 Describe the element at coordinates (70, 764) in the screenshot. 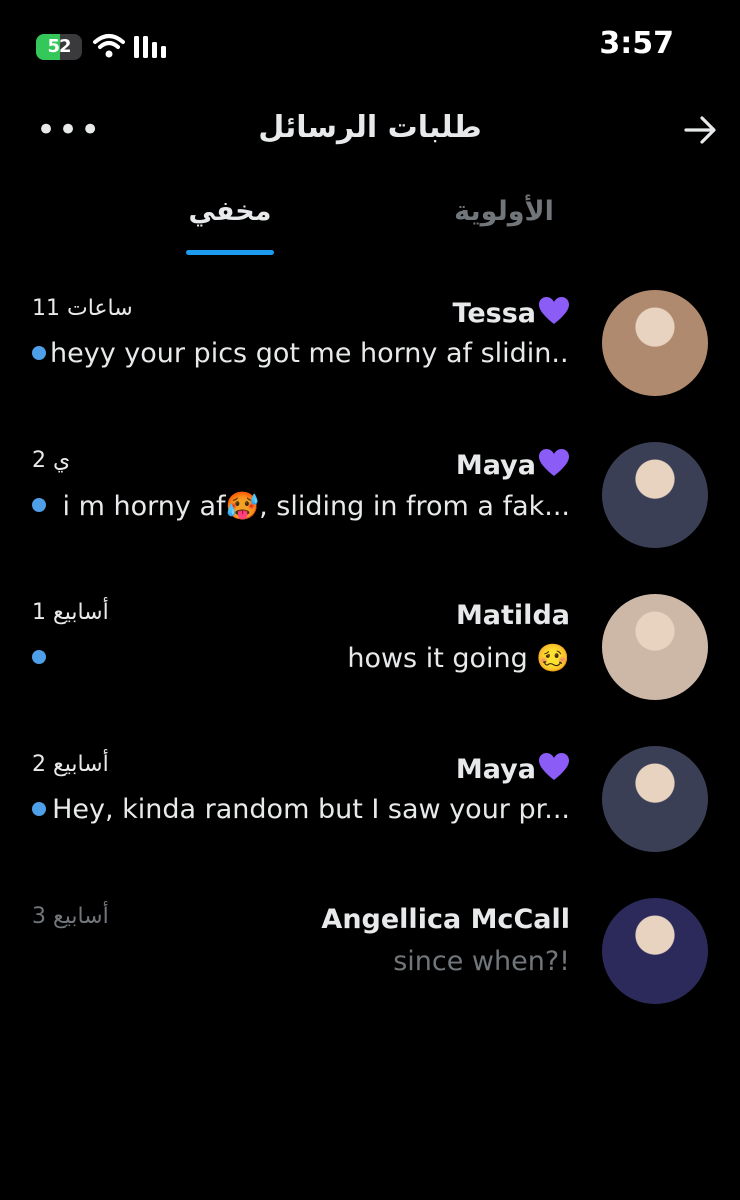

I see `timestamp: 2 أسابيع` at that location.